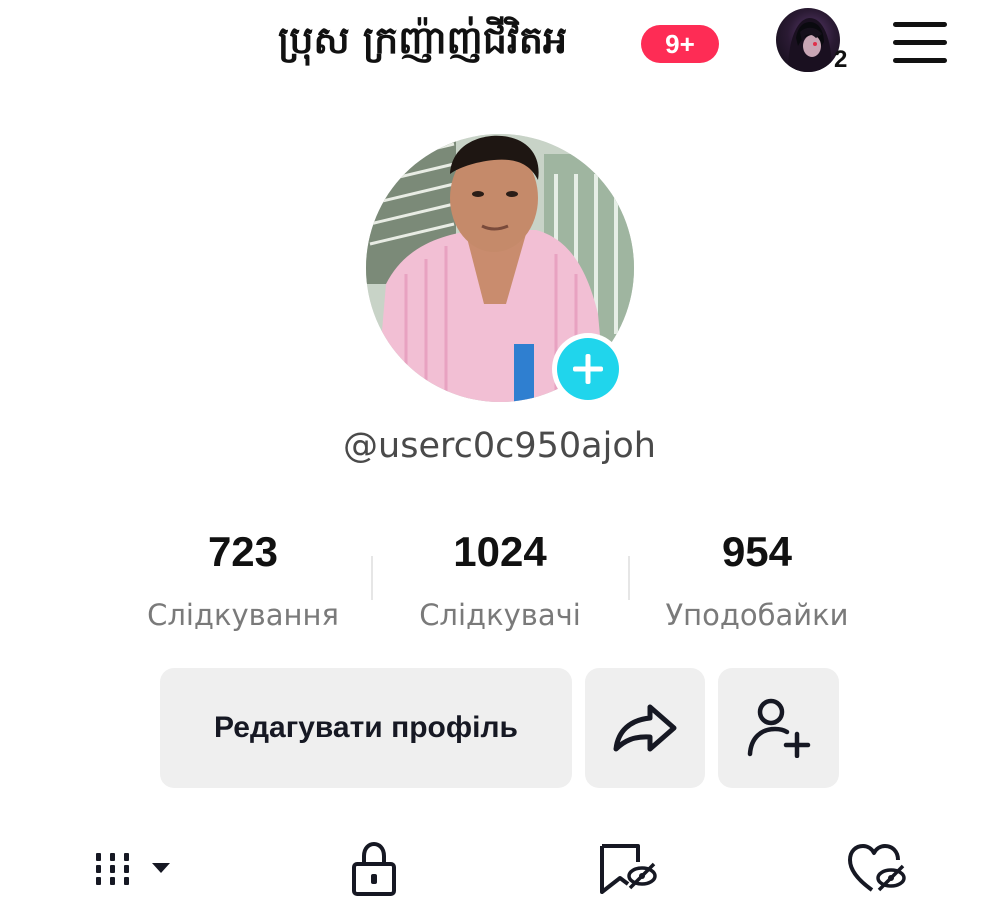 The image size is (999, 898). I want to click on videos-grid-icon, so click(133, 869).